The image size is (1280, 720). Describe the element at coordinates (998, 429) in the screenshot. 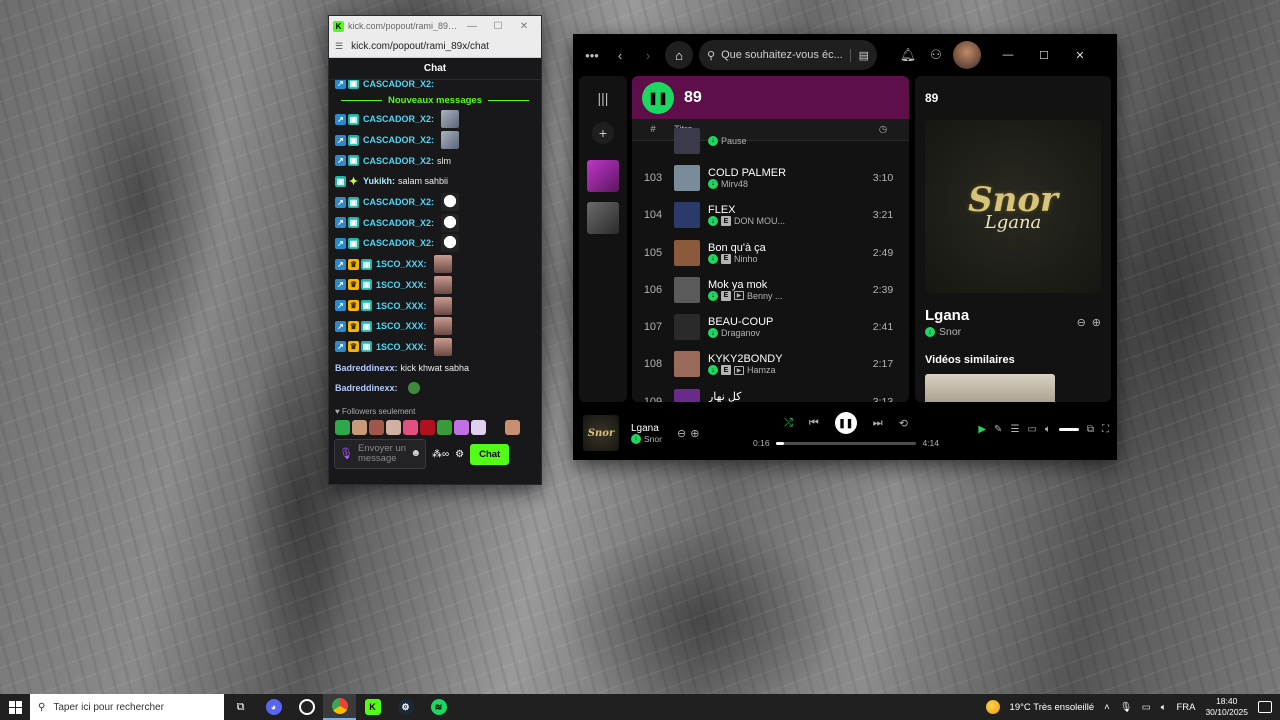

I see `lyrics-icon: ✎` at that location.